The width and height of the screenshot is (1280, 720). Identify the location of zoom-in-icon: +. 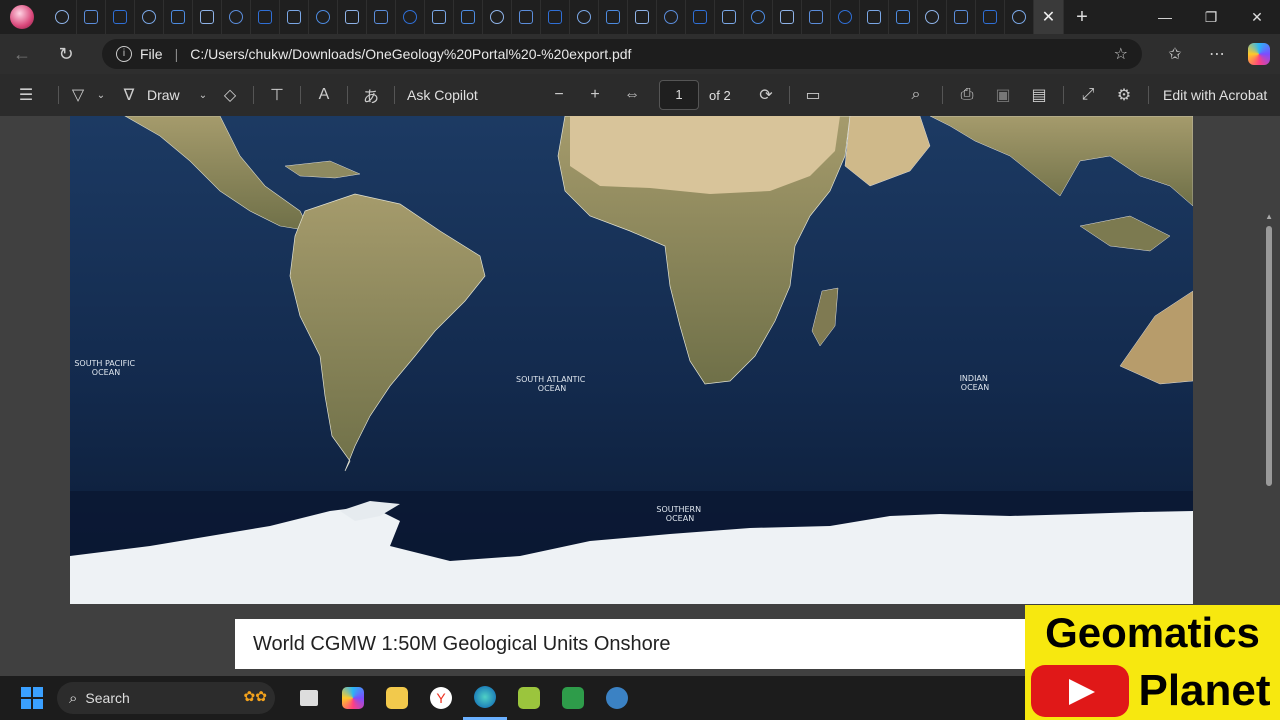
(595, 95).